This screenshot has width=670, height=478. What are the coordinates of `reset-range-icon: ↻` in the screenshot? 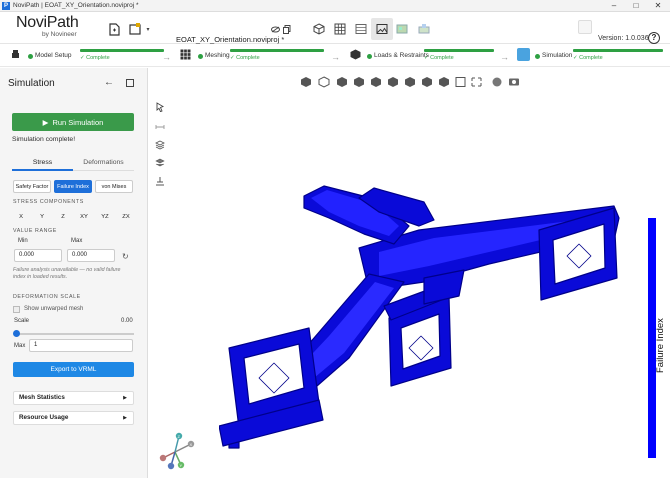 It's located at (125, 256).